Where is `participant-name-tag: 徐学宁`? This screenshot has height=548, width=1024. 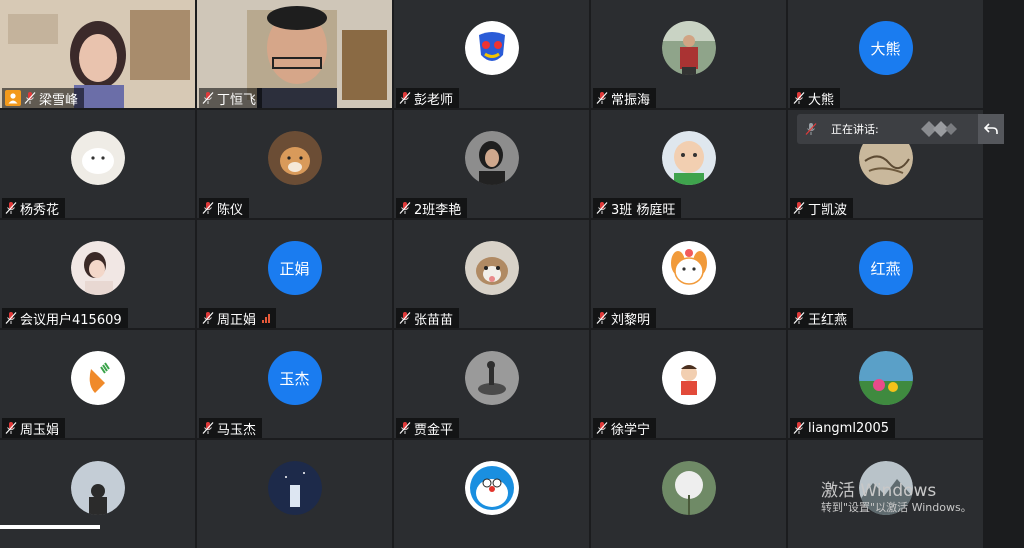
participant-name-tag: 徐学宁 is located at coordinates (625, 428).